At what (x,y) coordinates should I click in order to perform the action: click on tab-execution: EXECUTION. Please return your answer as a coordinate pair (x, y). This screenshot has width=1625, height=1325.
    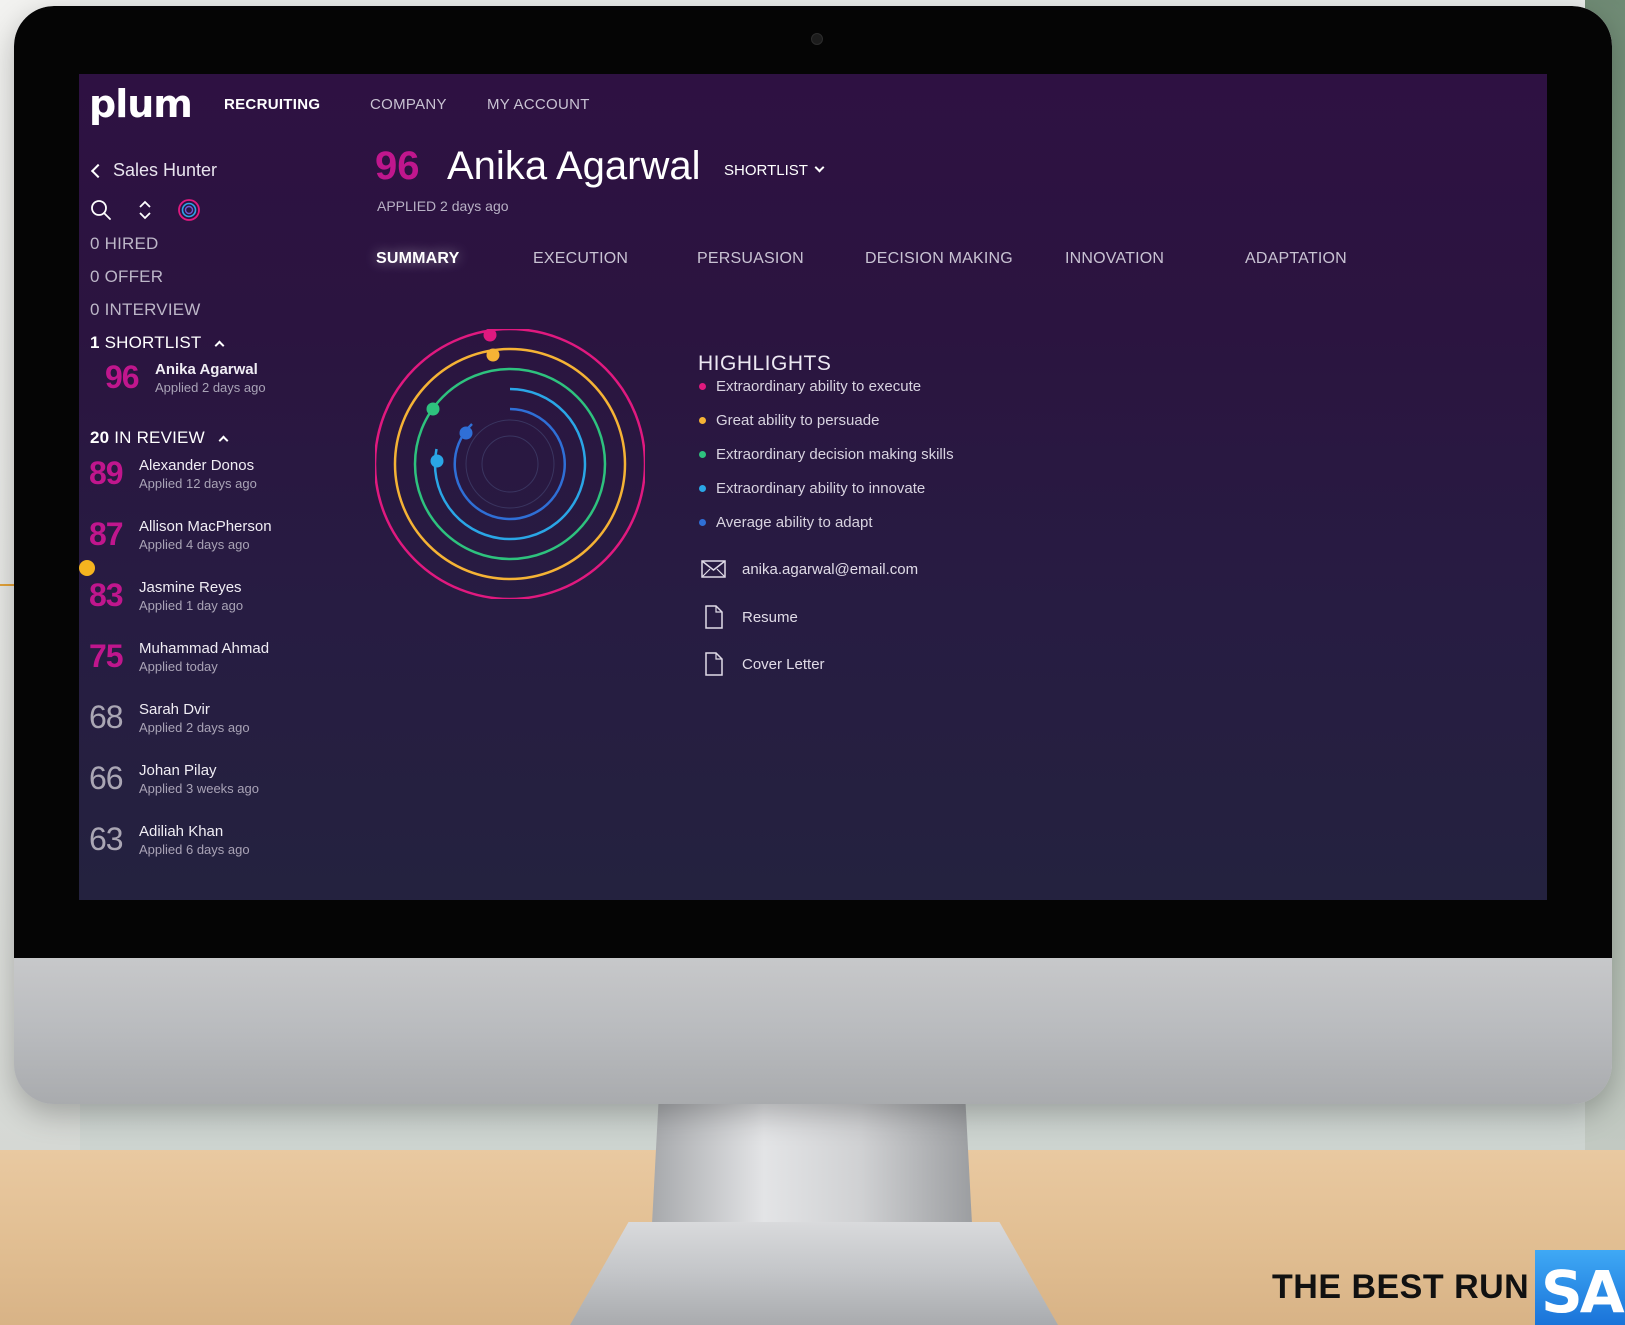
    Looking at the image, I should click on (580, 259).